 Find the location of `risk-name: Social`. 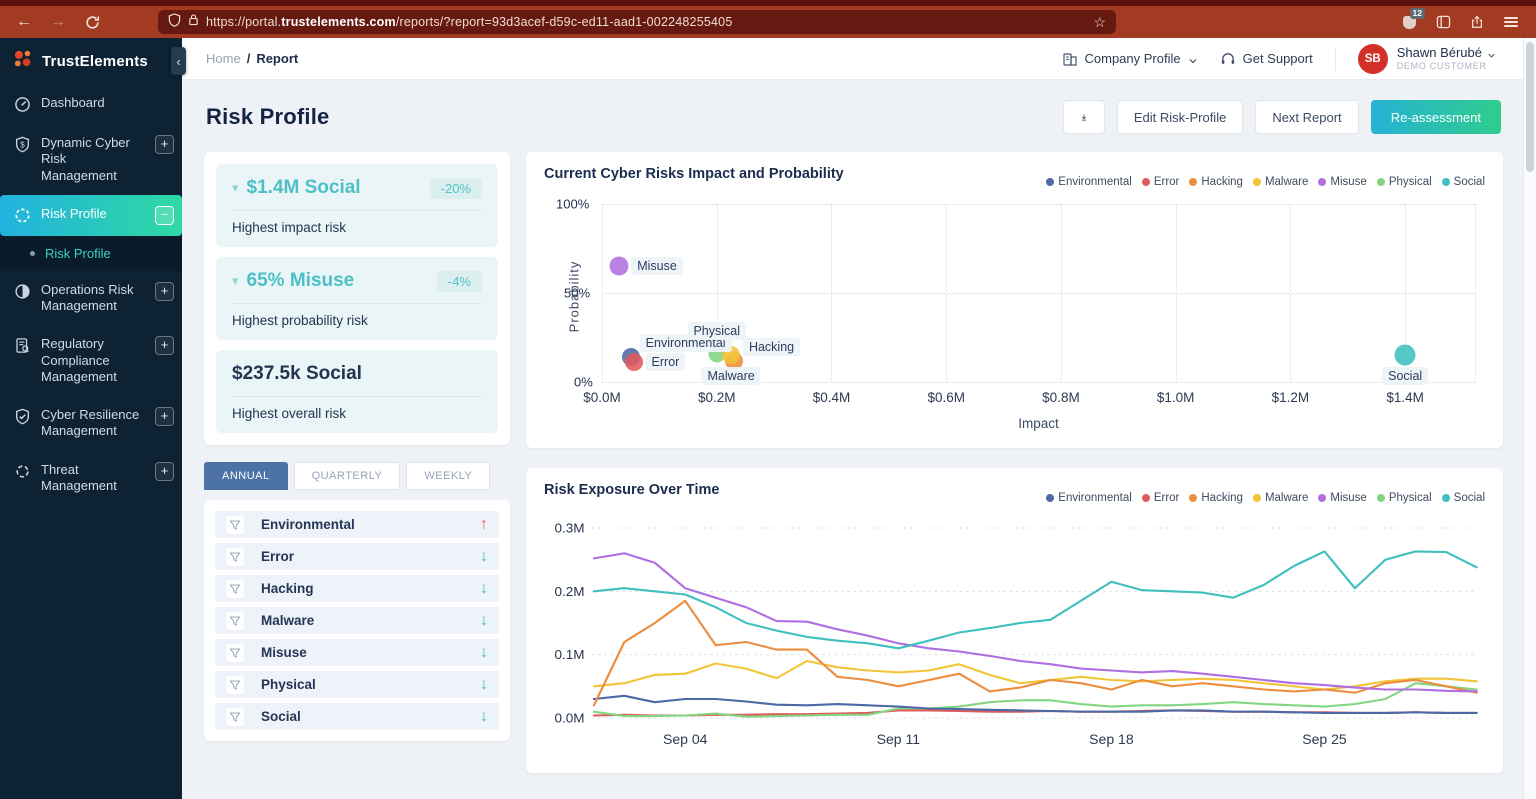

risk-name: Social is located at coordinates (281, 716).